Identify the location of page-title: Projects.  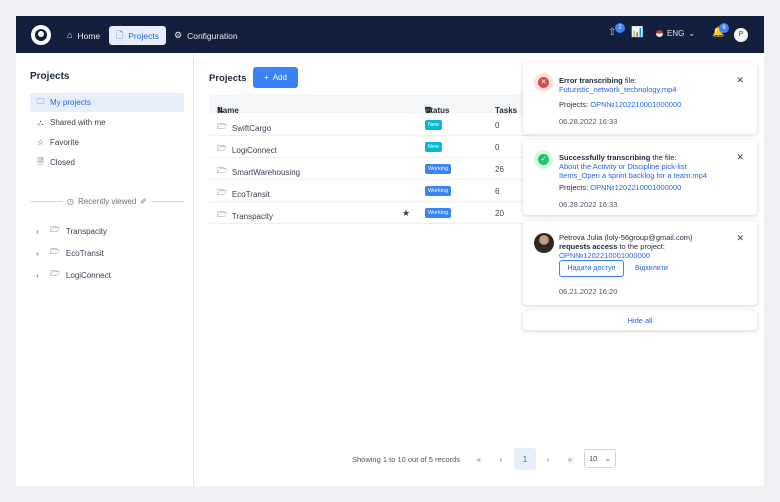
(228, 78).